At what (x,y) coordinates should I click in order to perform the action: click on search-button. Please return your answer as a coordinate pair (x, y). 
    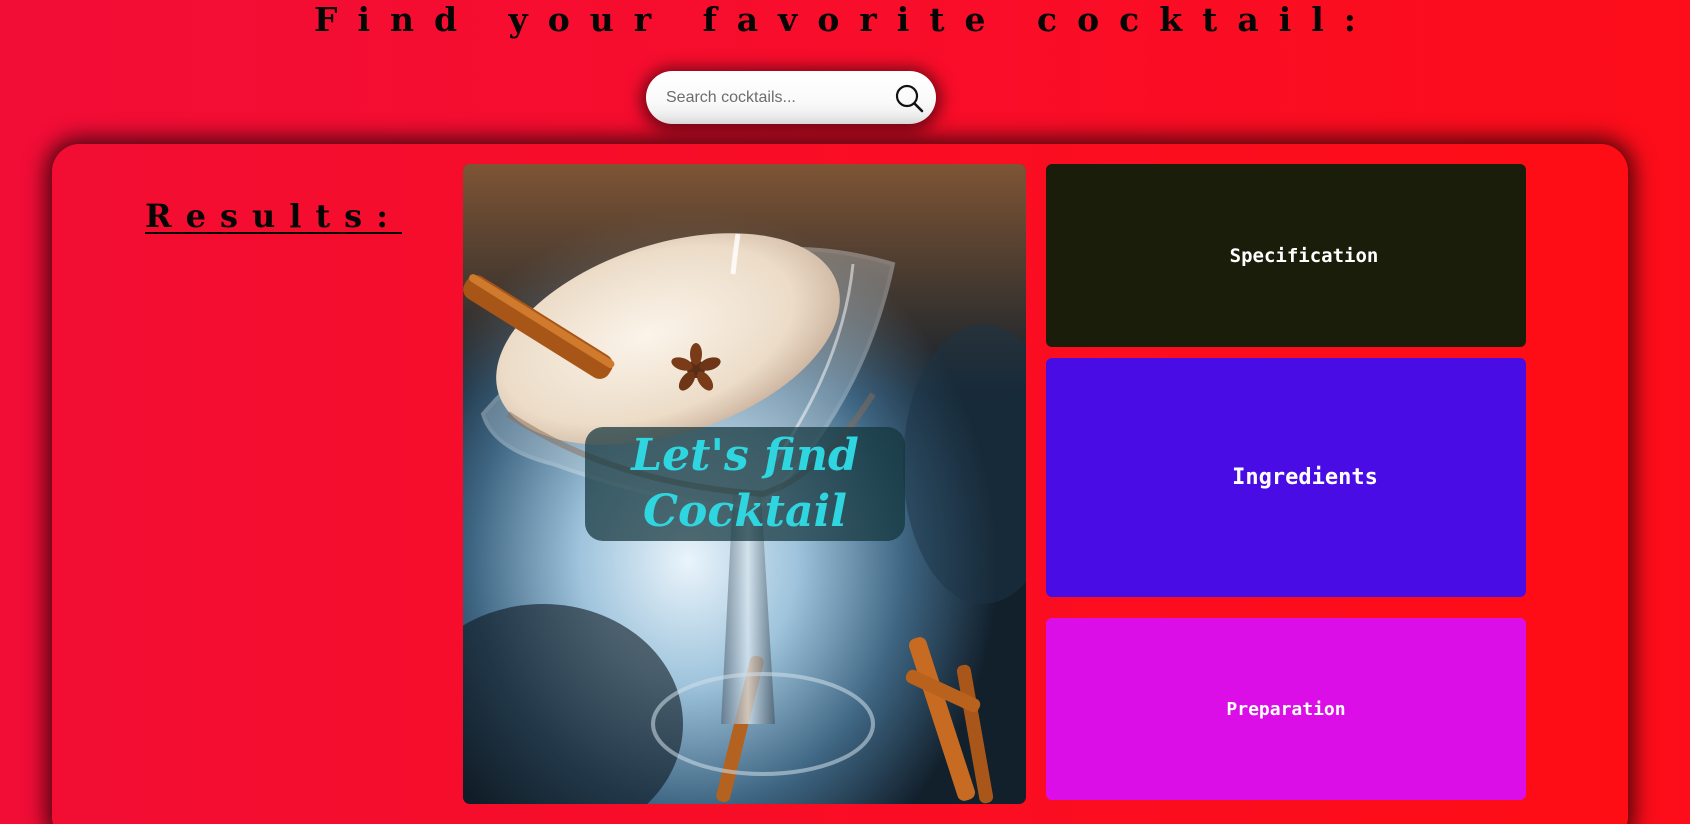
    Looking at the image, I should click on (909, 98).